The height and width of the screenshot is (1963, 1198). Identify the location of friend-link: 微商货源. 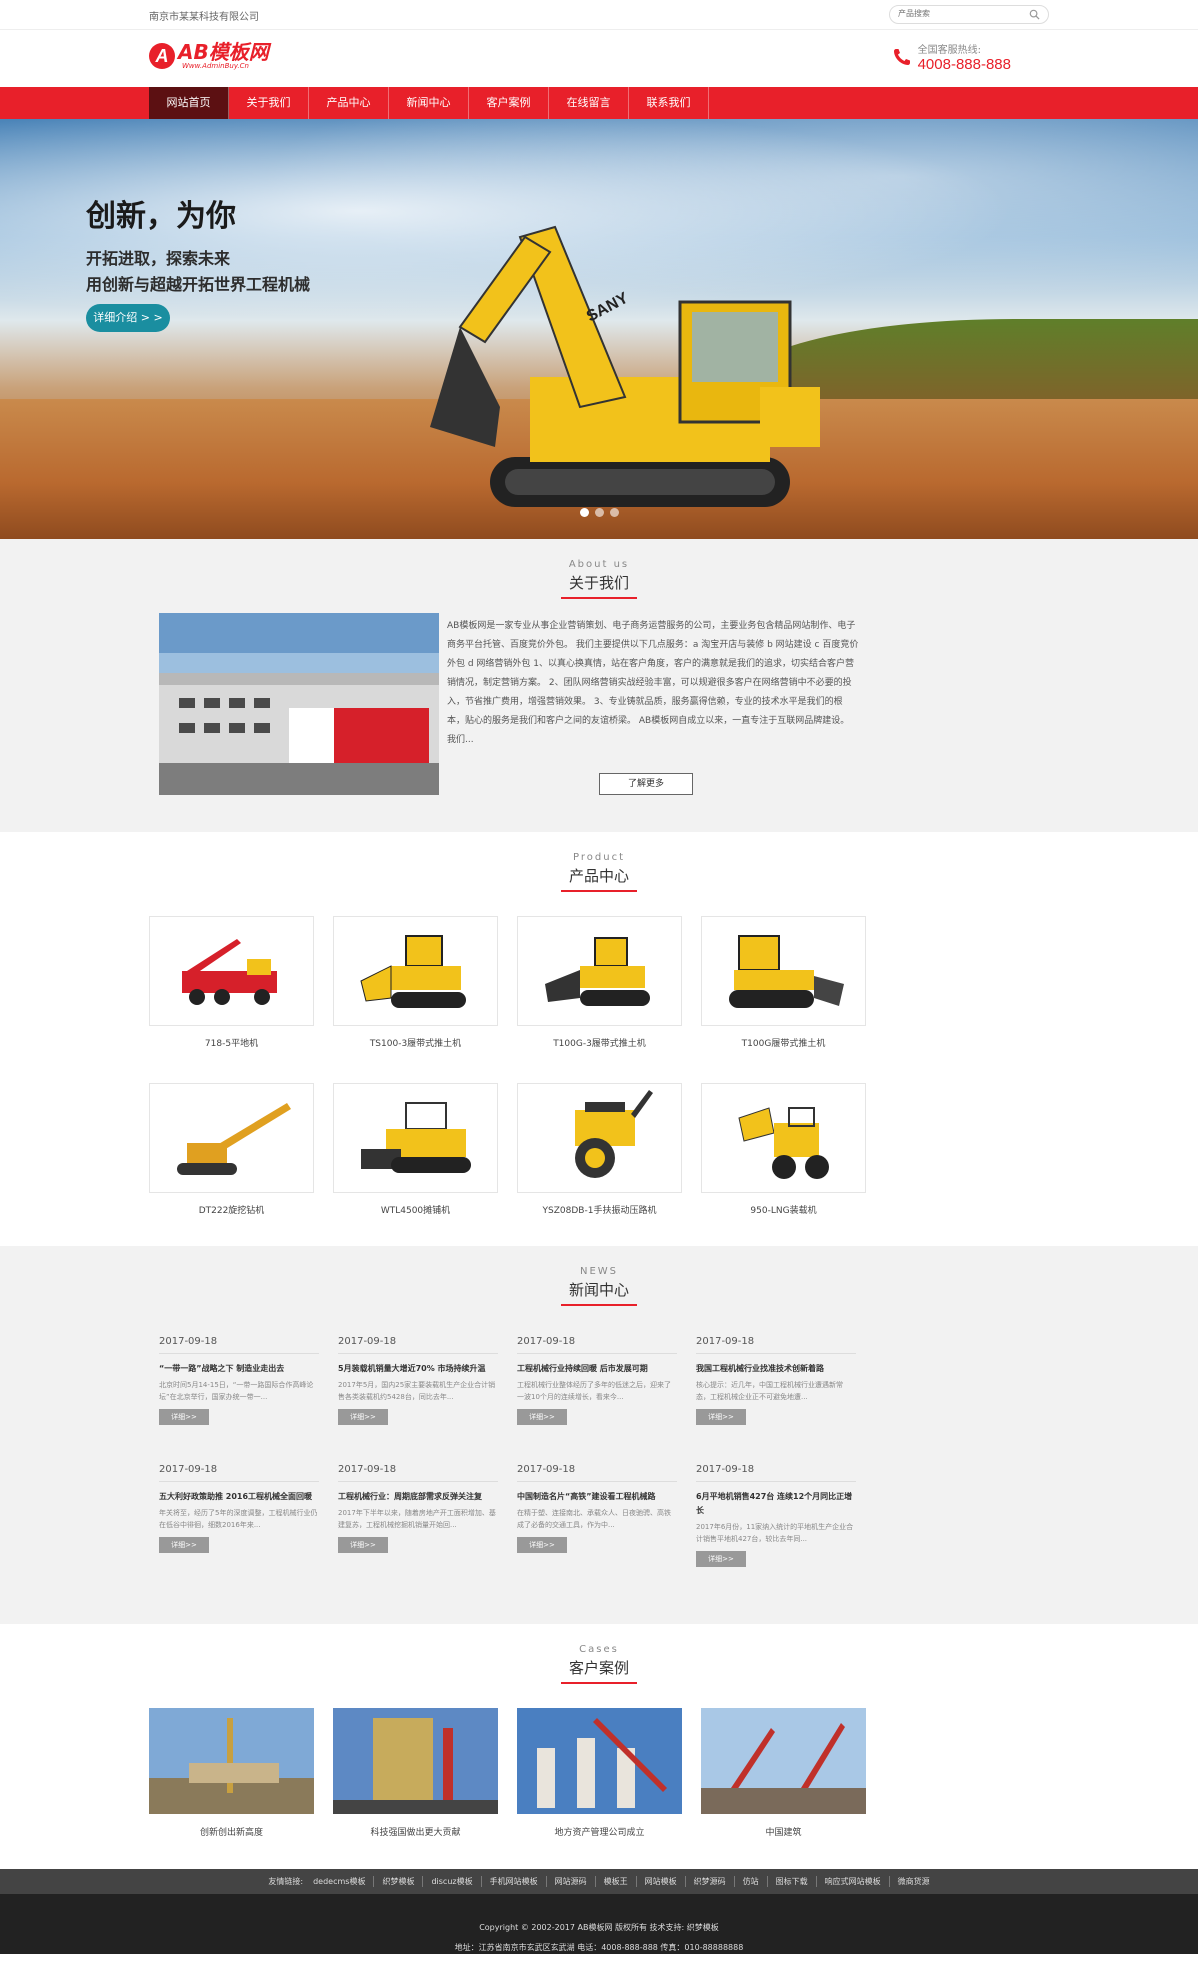
(914, 1881).